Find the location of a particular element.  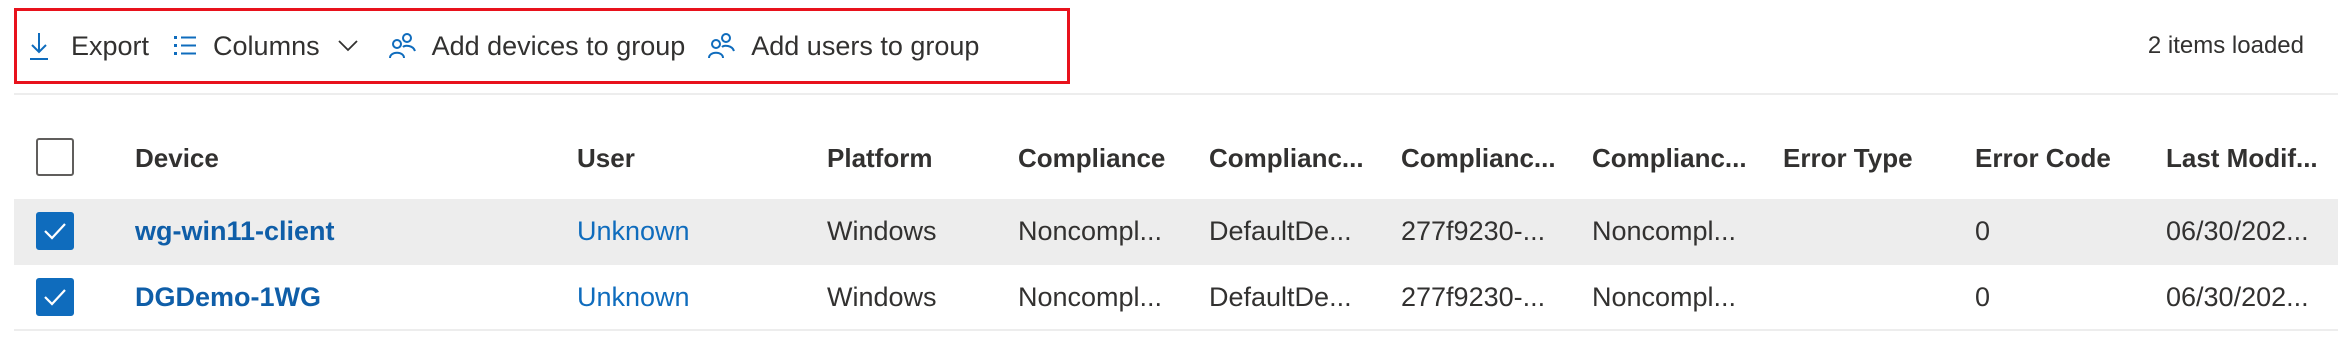

download-icon is located at coordinates (39, 46).